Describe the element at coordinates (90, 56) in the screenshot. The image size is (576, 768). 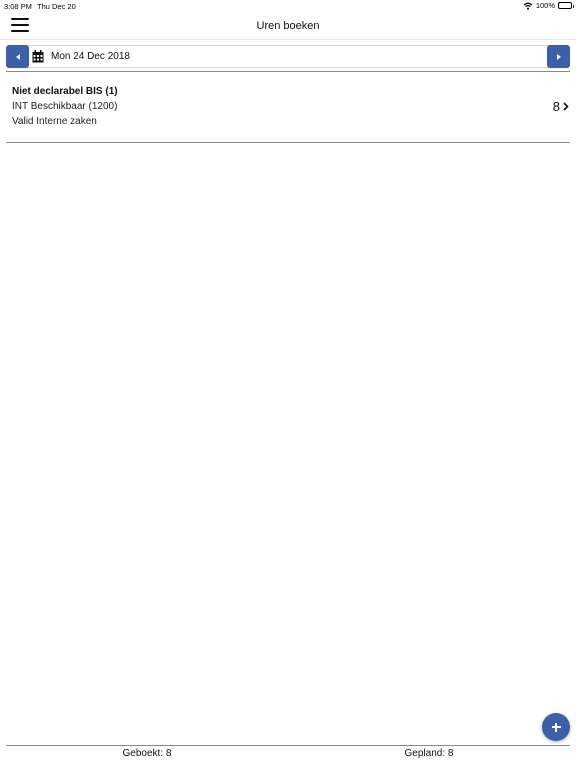
I see `selected-date: Mon 24 Dec 2018` at that location.